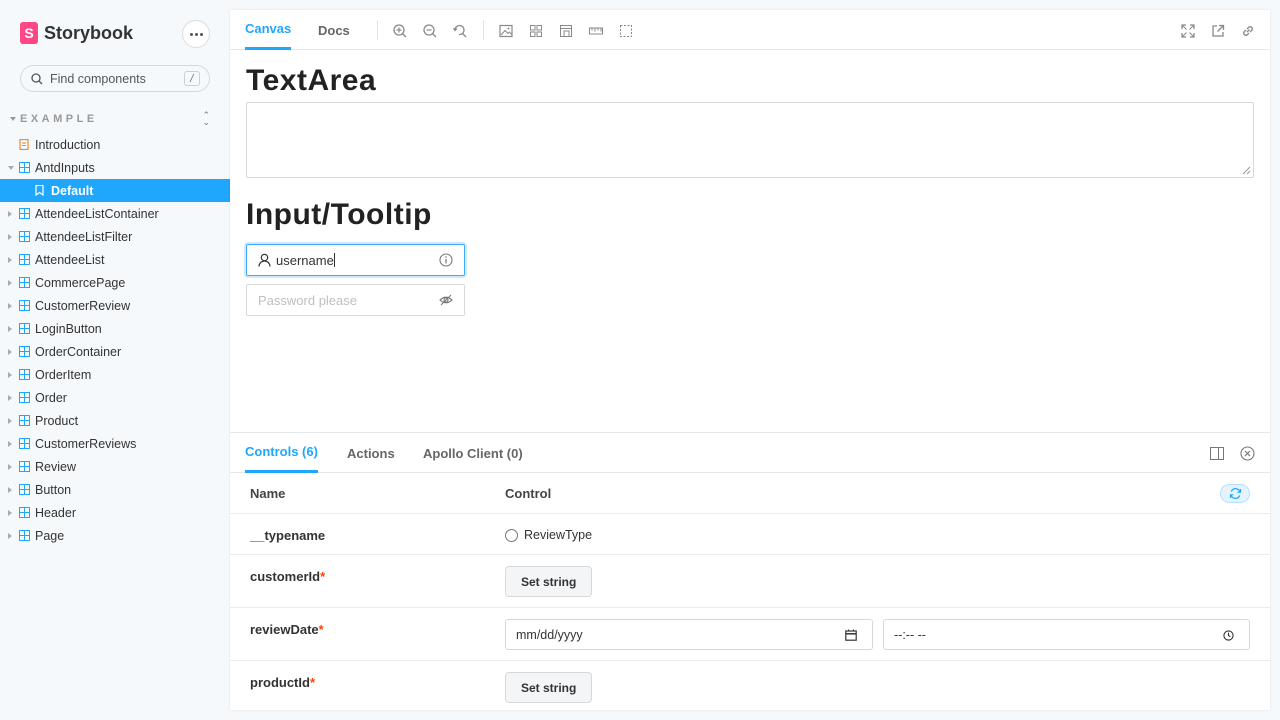 This screenshot has width=1280, height=720. I want to click on grid-icon, so click(536, 31).